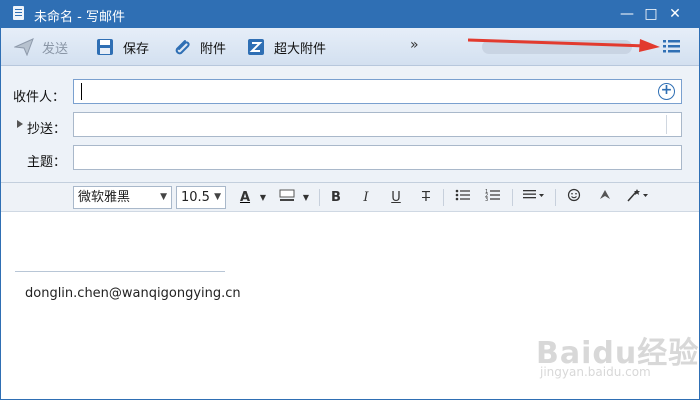  What do you see at coordinates (213, 49) in the screenshot?
I see `attach-label: 附件` at bounding box center [213, 49].